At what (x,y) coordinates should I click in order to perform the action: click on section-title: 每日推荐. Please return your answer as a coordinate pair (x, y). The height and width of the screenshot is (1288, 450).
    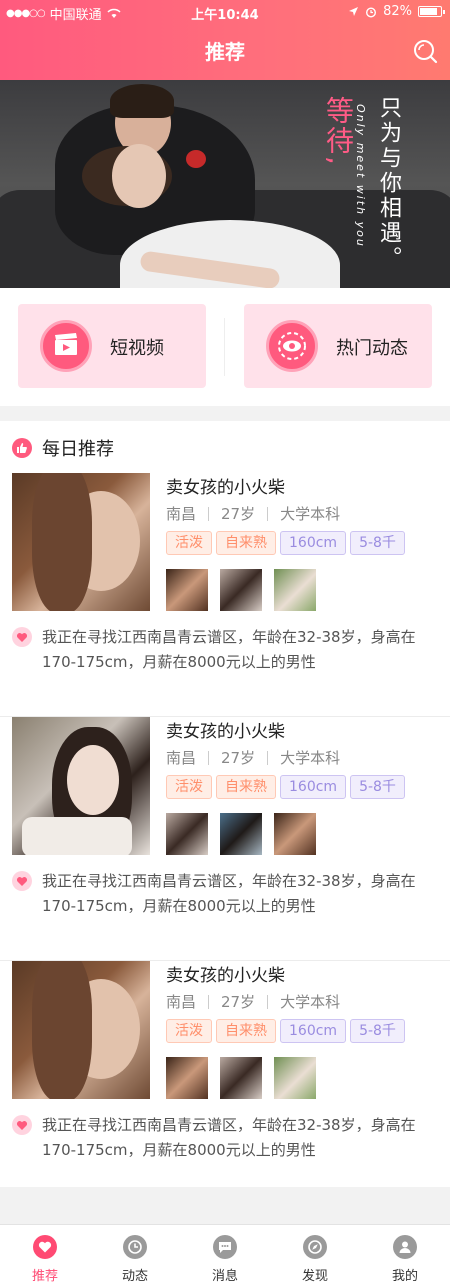
    Looking at the image, I should click on (78, 449).